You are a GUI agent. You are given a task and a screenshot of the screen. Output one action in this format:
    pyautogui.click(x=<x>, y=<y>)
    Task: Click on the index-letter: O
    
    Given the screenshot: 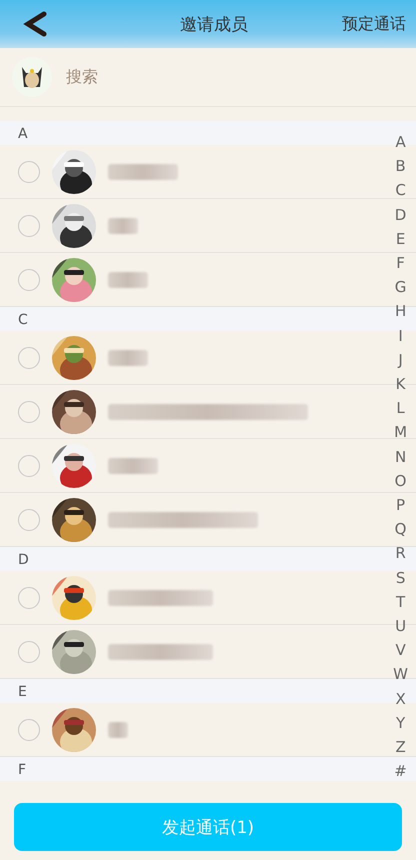 What is the action you would take?
    pyautogui.click(x=400, y=481)
    